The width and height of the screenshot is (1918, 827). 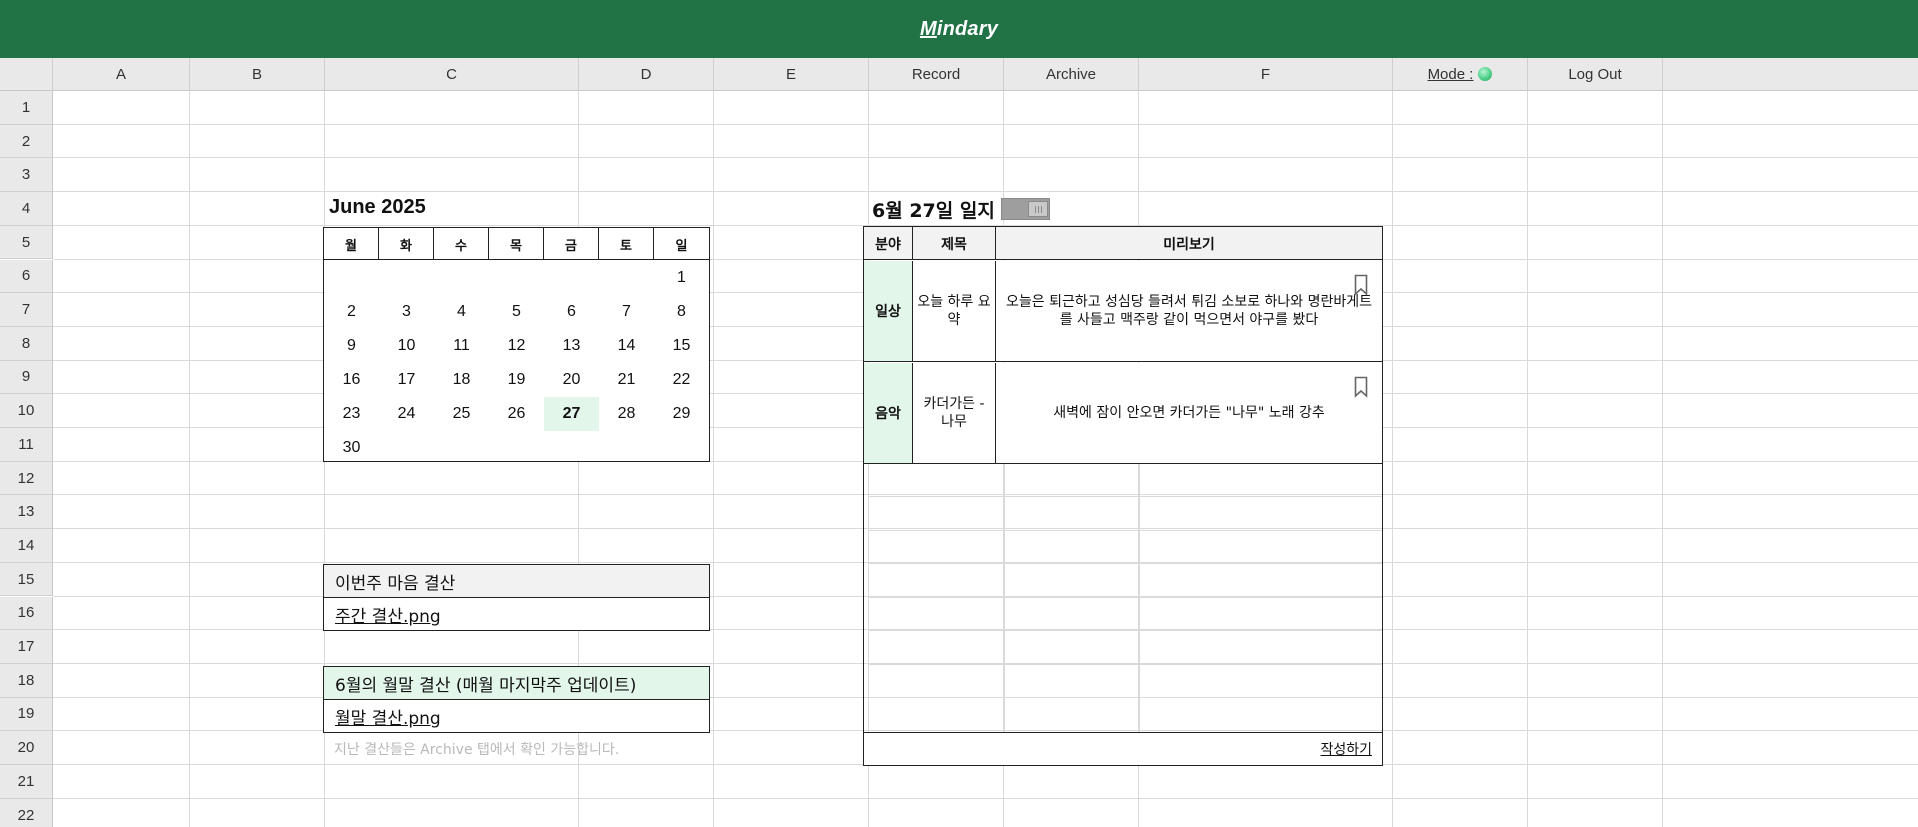 What do you see at coordinates (626, 380) in the screenshot?
I see `calendar-day: 21` at bounding box center [626, 380].